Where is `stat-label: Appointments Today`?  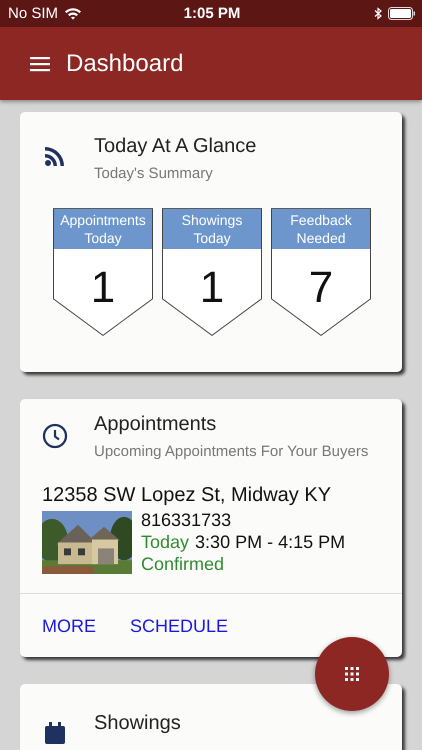
stat-label: Appointments Today is located at coordinates (103, 229).